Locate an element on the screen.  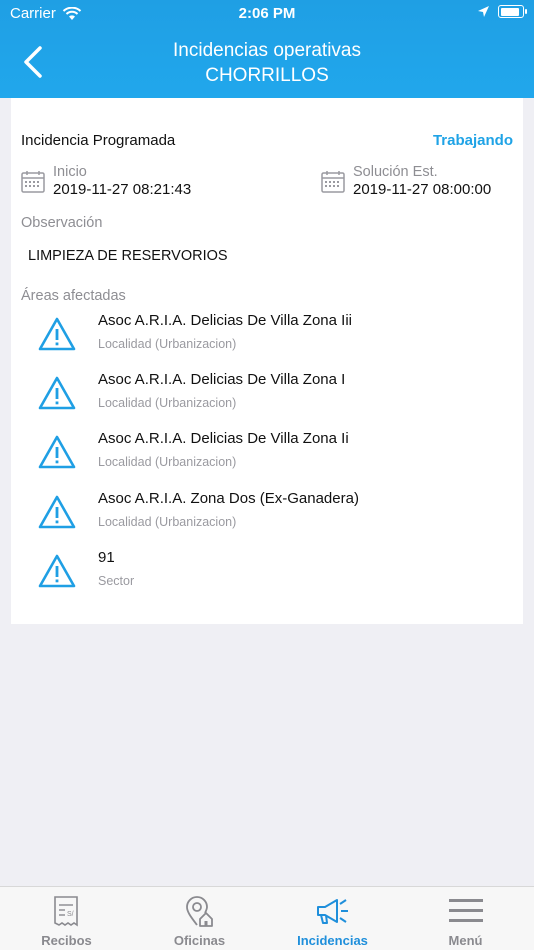
start-value: 2019-11-27 08:21:43 is located at coordinates (122, 189).